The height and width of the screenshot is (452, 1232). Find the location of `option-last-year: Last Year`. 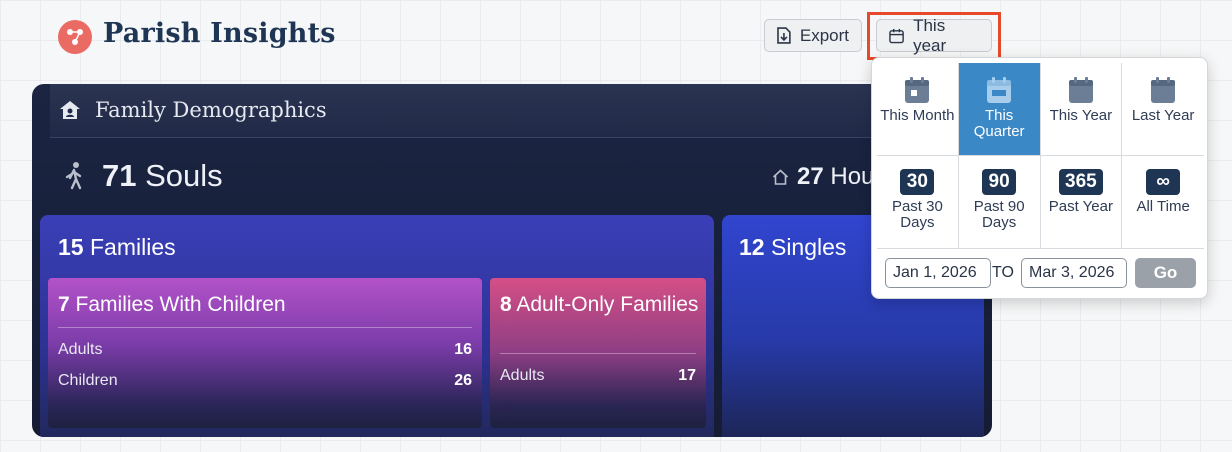

option-last-year: Last Year is located at coordinates (1163, 109).